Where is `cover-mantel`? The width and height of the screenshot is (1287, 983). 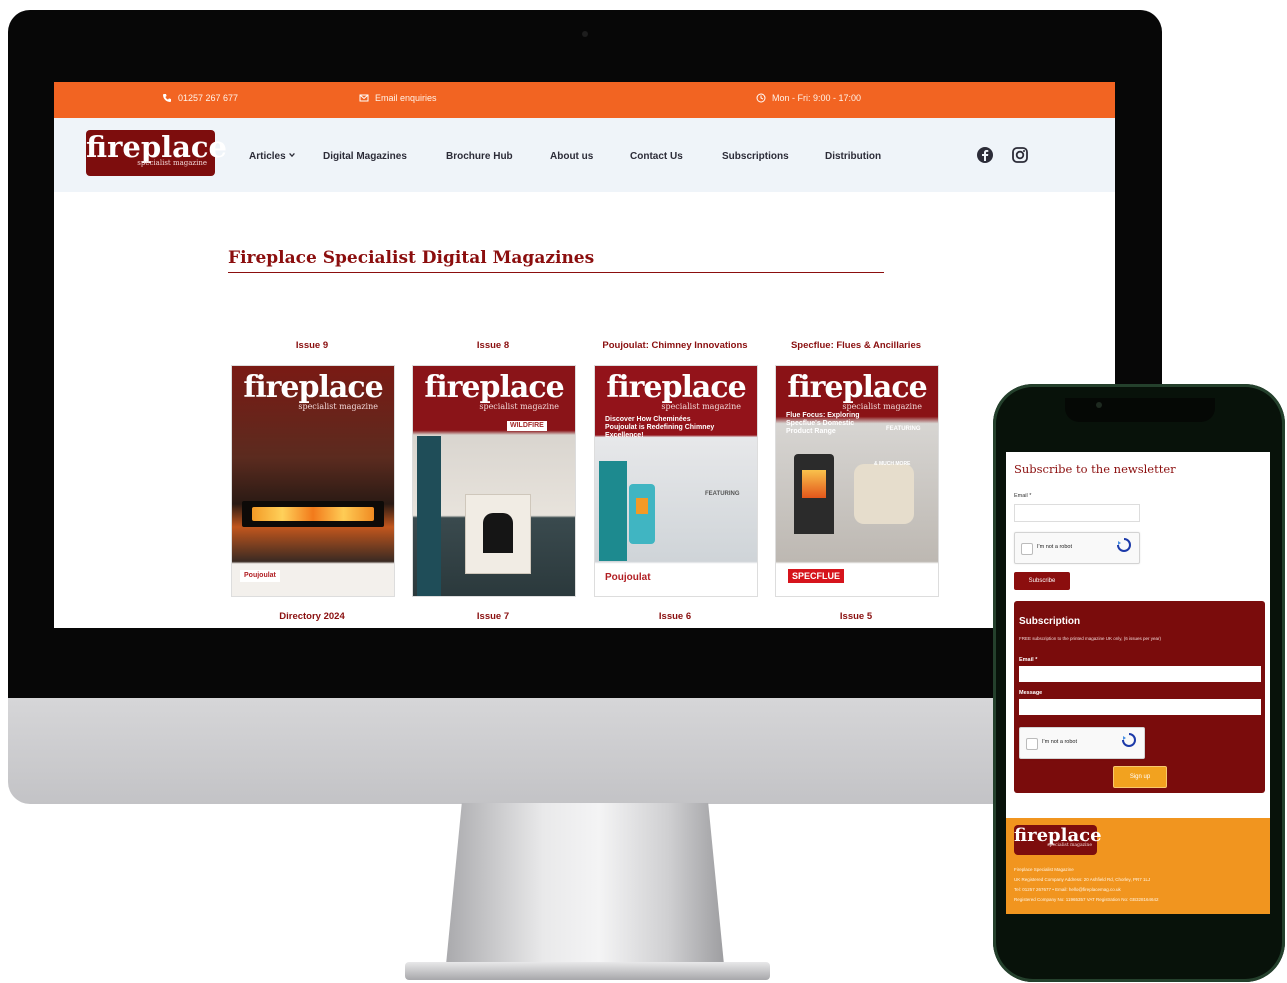 cover-mantel is located at coordinates (498, 534).